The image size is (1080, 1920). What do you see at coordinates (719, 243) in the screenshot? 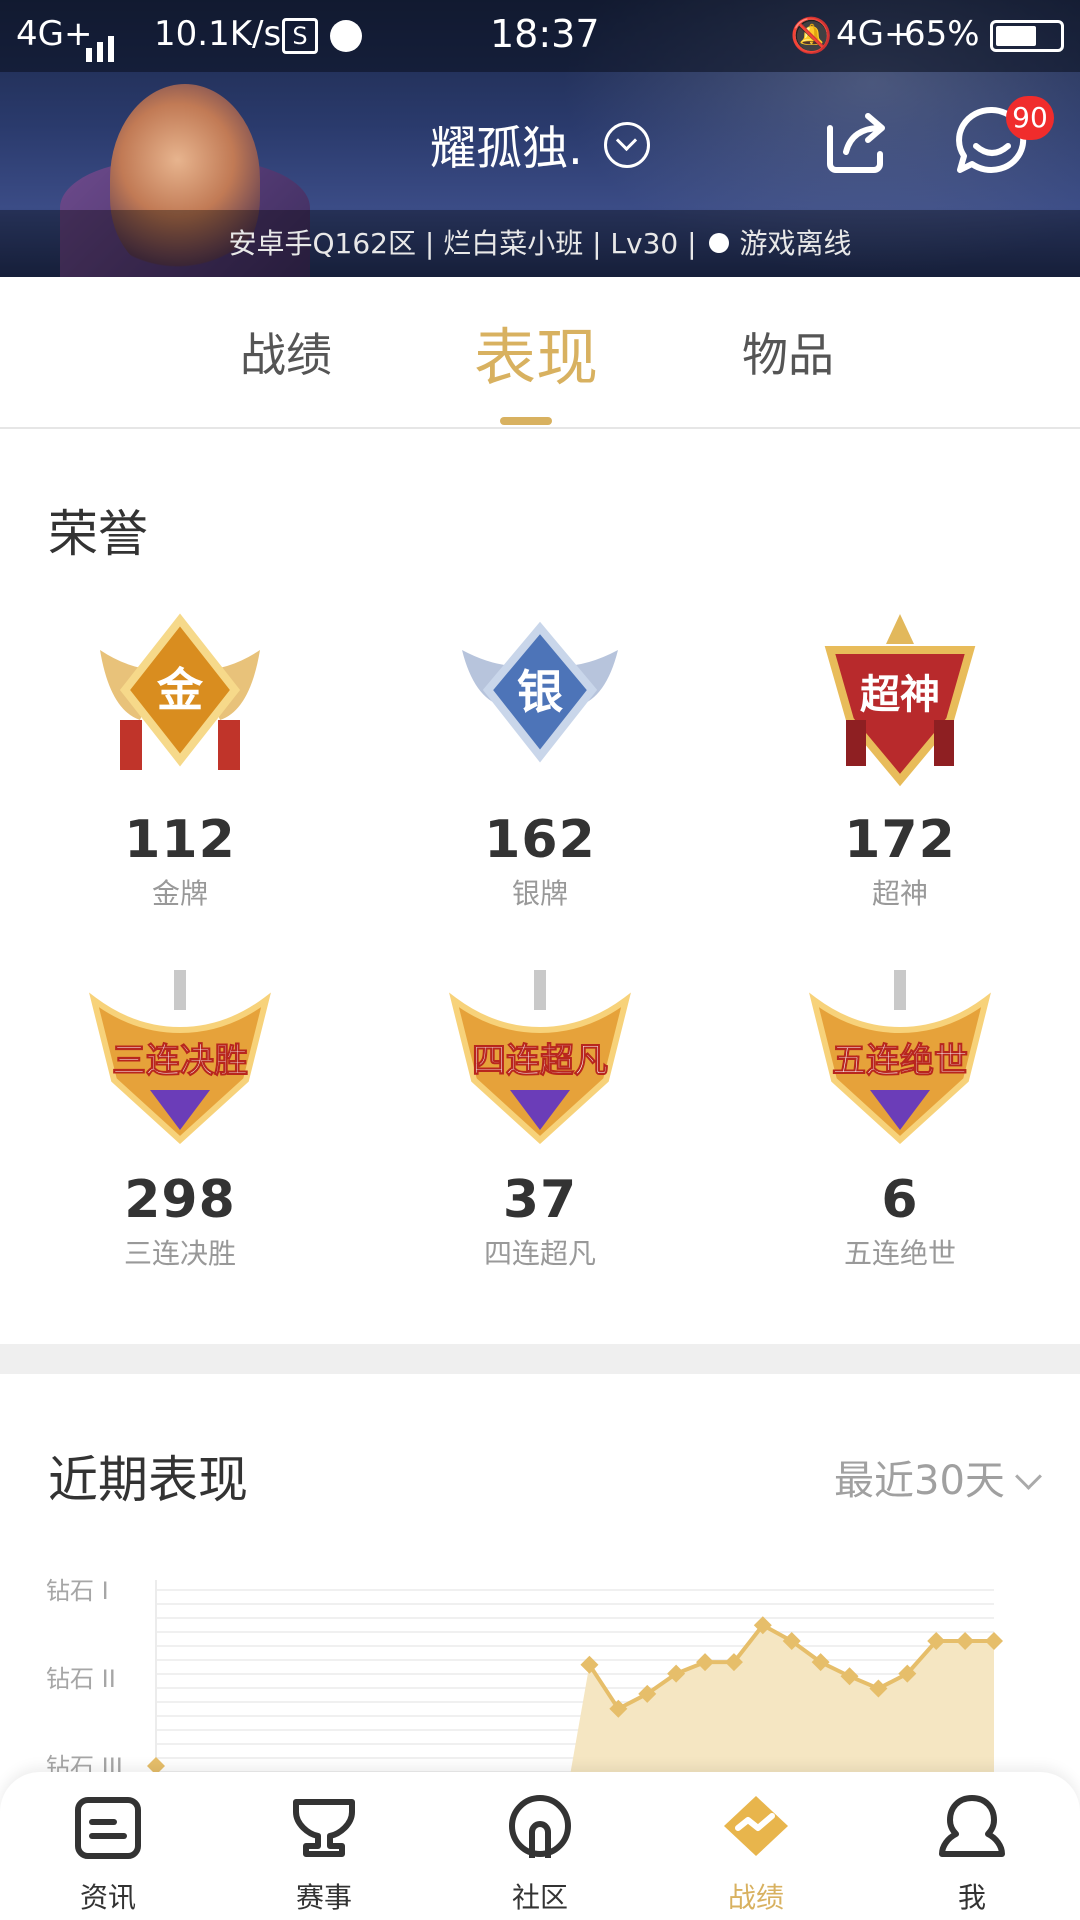
I see `offline-dot-icon` at bounding box center [719, 243].